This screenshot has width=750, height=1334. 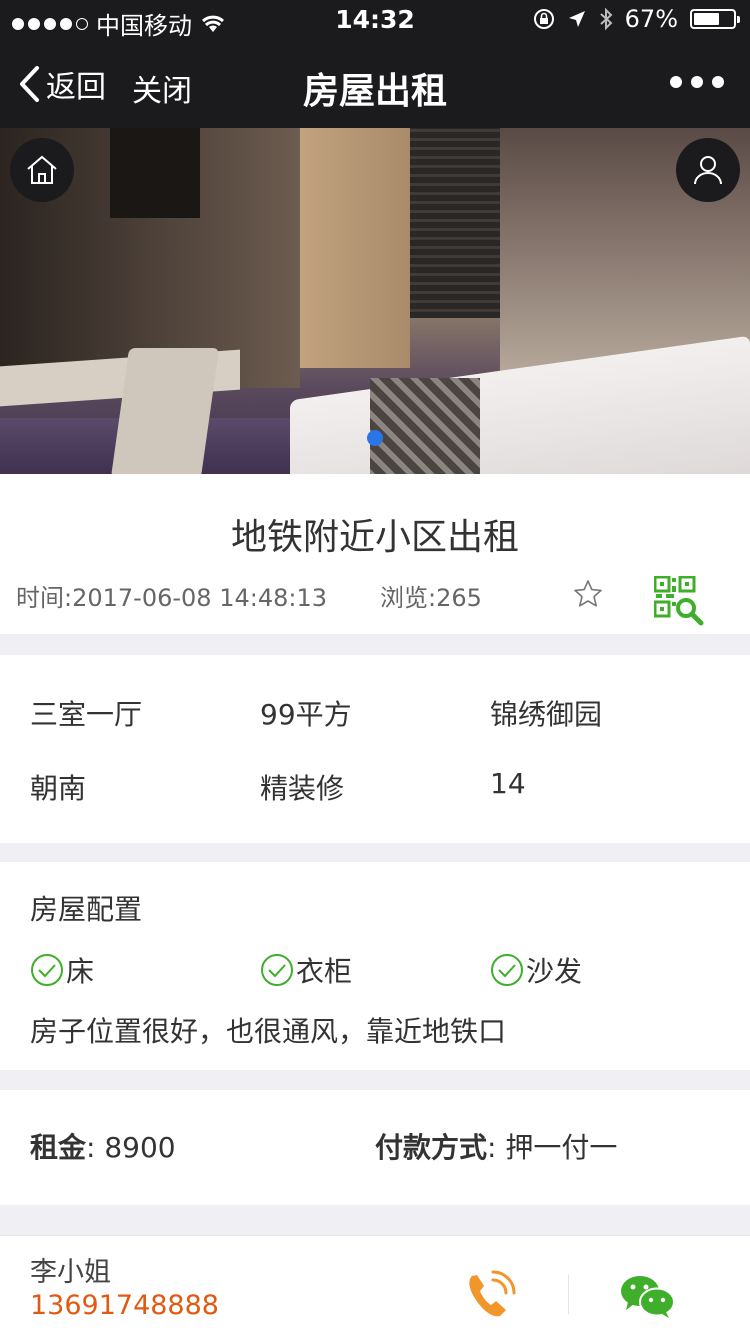 What do you see at coordinates (375, 438) in the screenshot?
I see `carousel-dot-active` at bounding box center [375, 438].